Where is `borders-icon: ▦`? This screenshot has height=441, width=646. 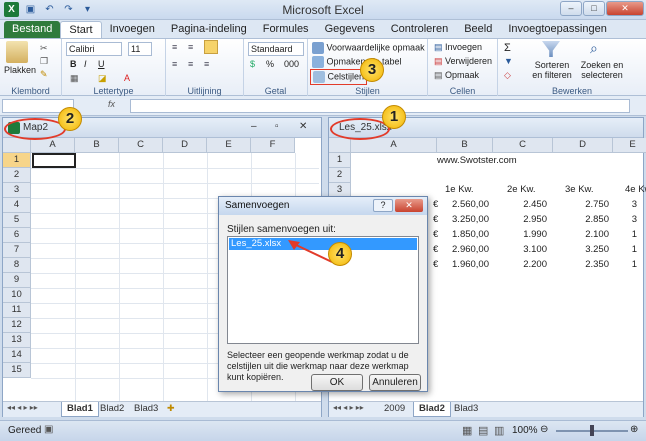
borders-icon: ▦ is located at coordinates (74, 78).